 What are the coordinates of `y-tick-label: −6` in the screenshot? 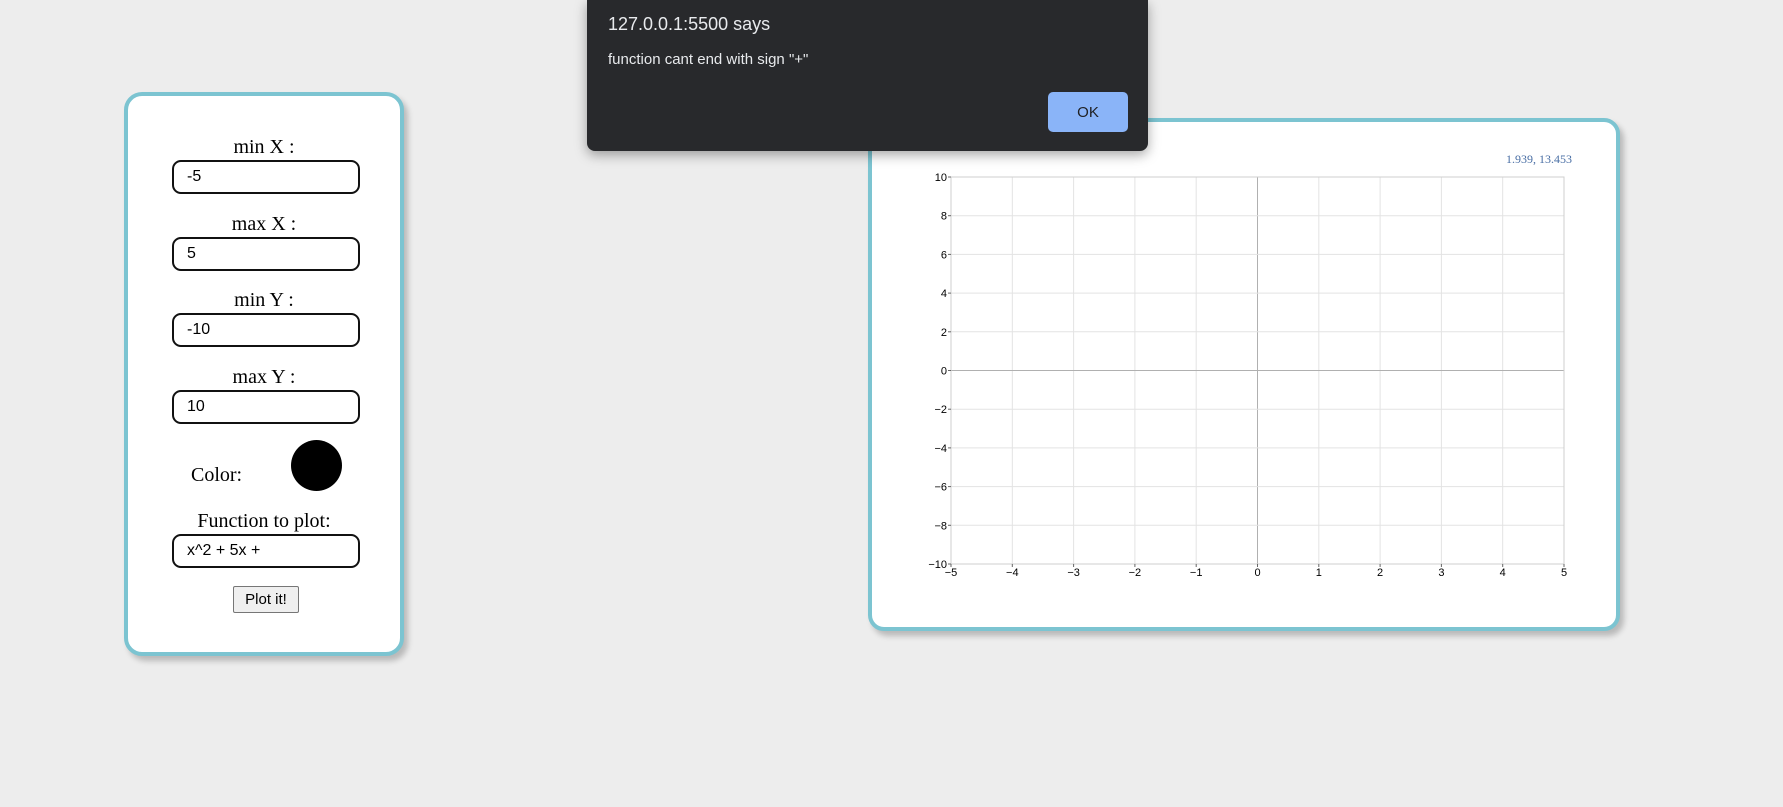 It's located at (940, 488).